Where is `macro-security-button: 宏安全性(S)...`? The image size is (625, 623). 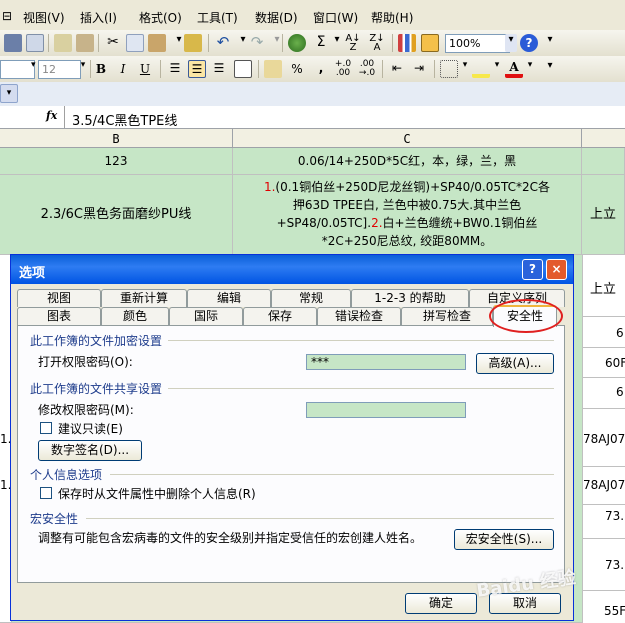 macro-security-button: 宏安全性(S)... is located at coordinates (504, 539).